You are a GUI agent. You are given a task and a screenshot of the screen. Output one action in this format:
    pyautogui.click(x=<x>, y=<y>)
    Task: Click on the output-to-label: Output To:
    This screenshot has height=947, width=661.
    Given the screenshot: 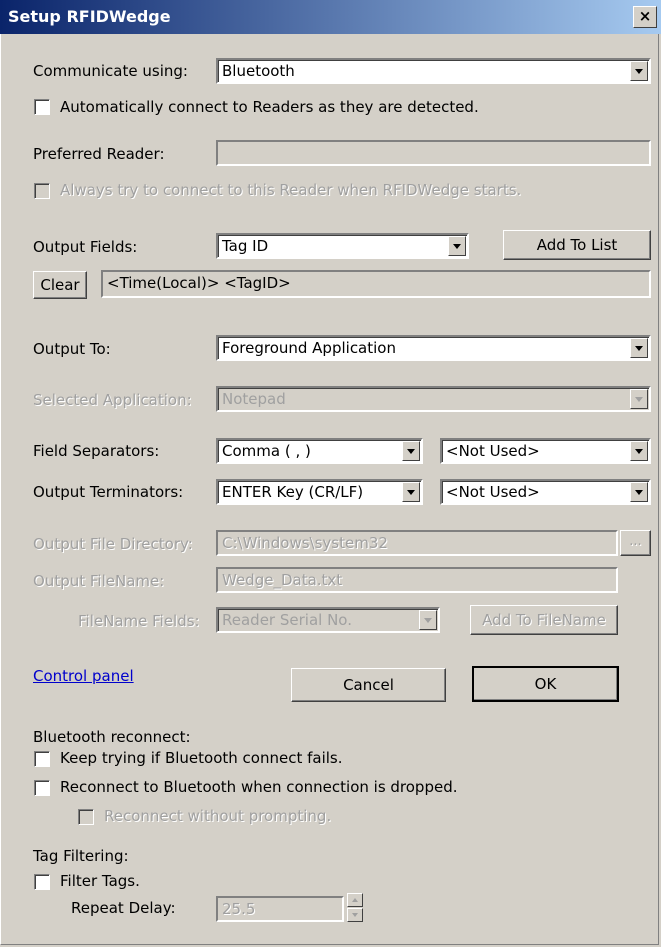 What is the action you would take?
    pyautogui.click(x=72, y=349)
    